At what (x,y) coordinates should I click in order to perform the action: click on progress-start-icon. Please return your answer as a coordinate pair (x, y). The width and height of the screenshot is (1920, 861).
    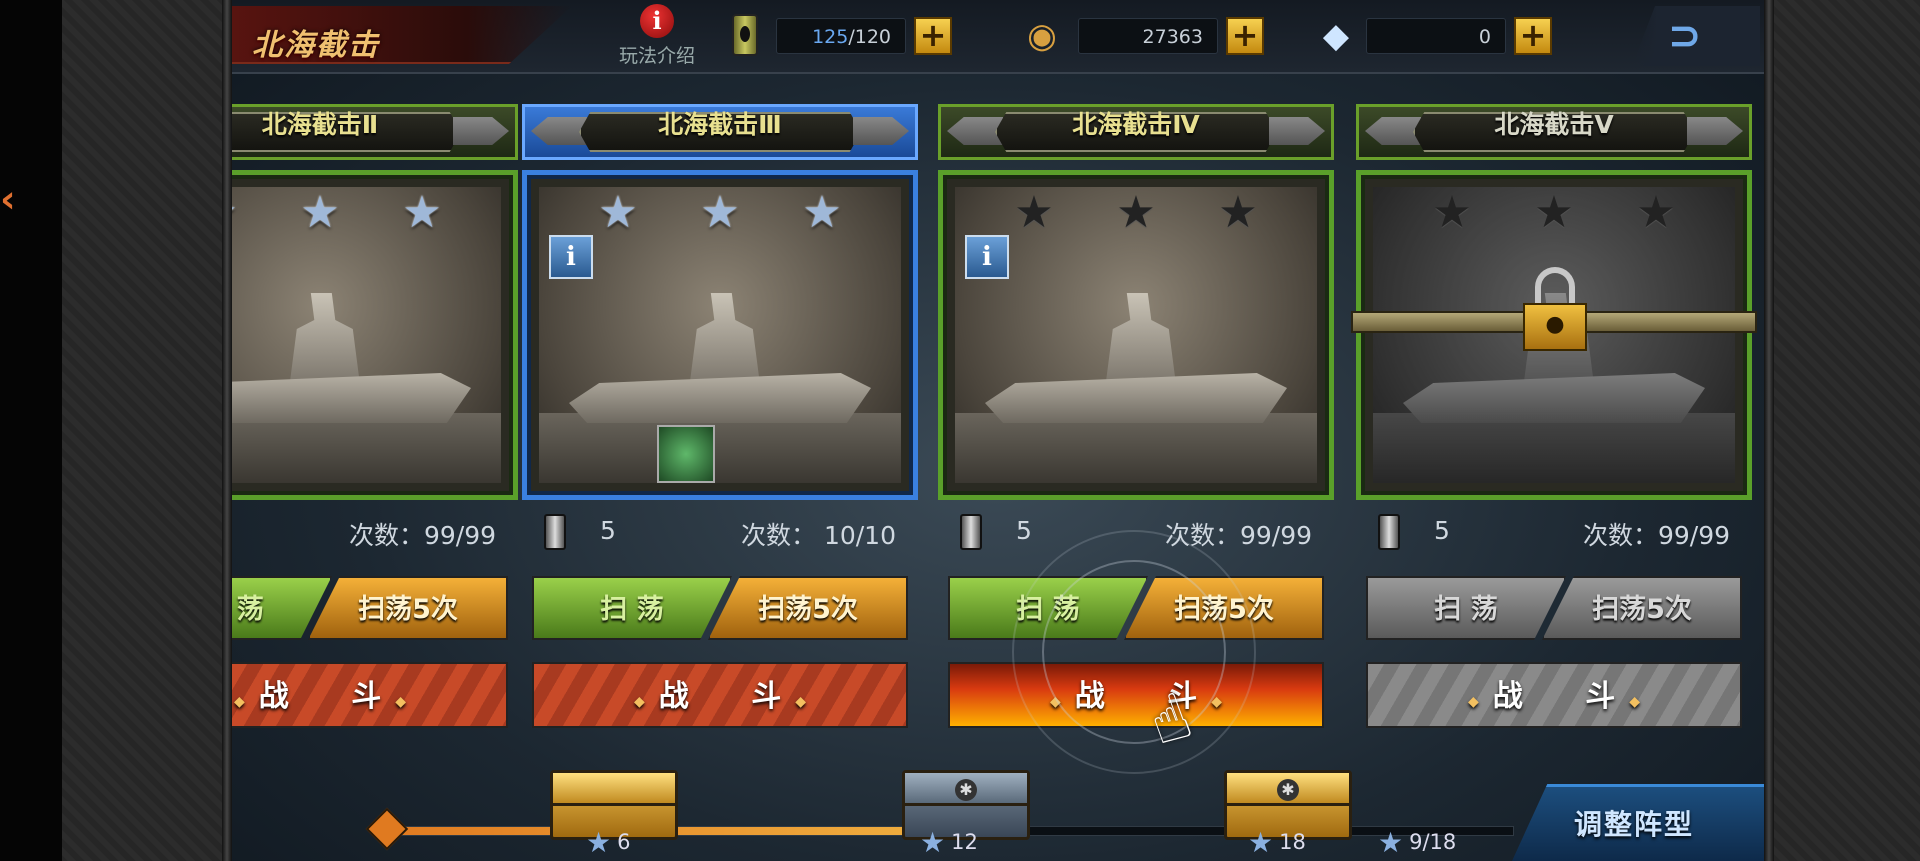
    Looking at the image, I should click on (387, 829).